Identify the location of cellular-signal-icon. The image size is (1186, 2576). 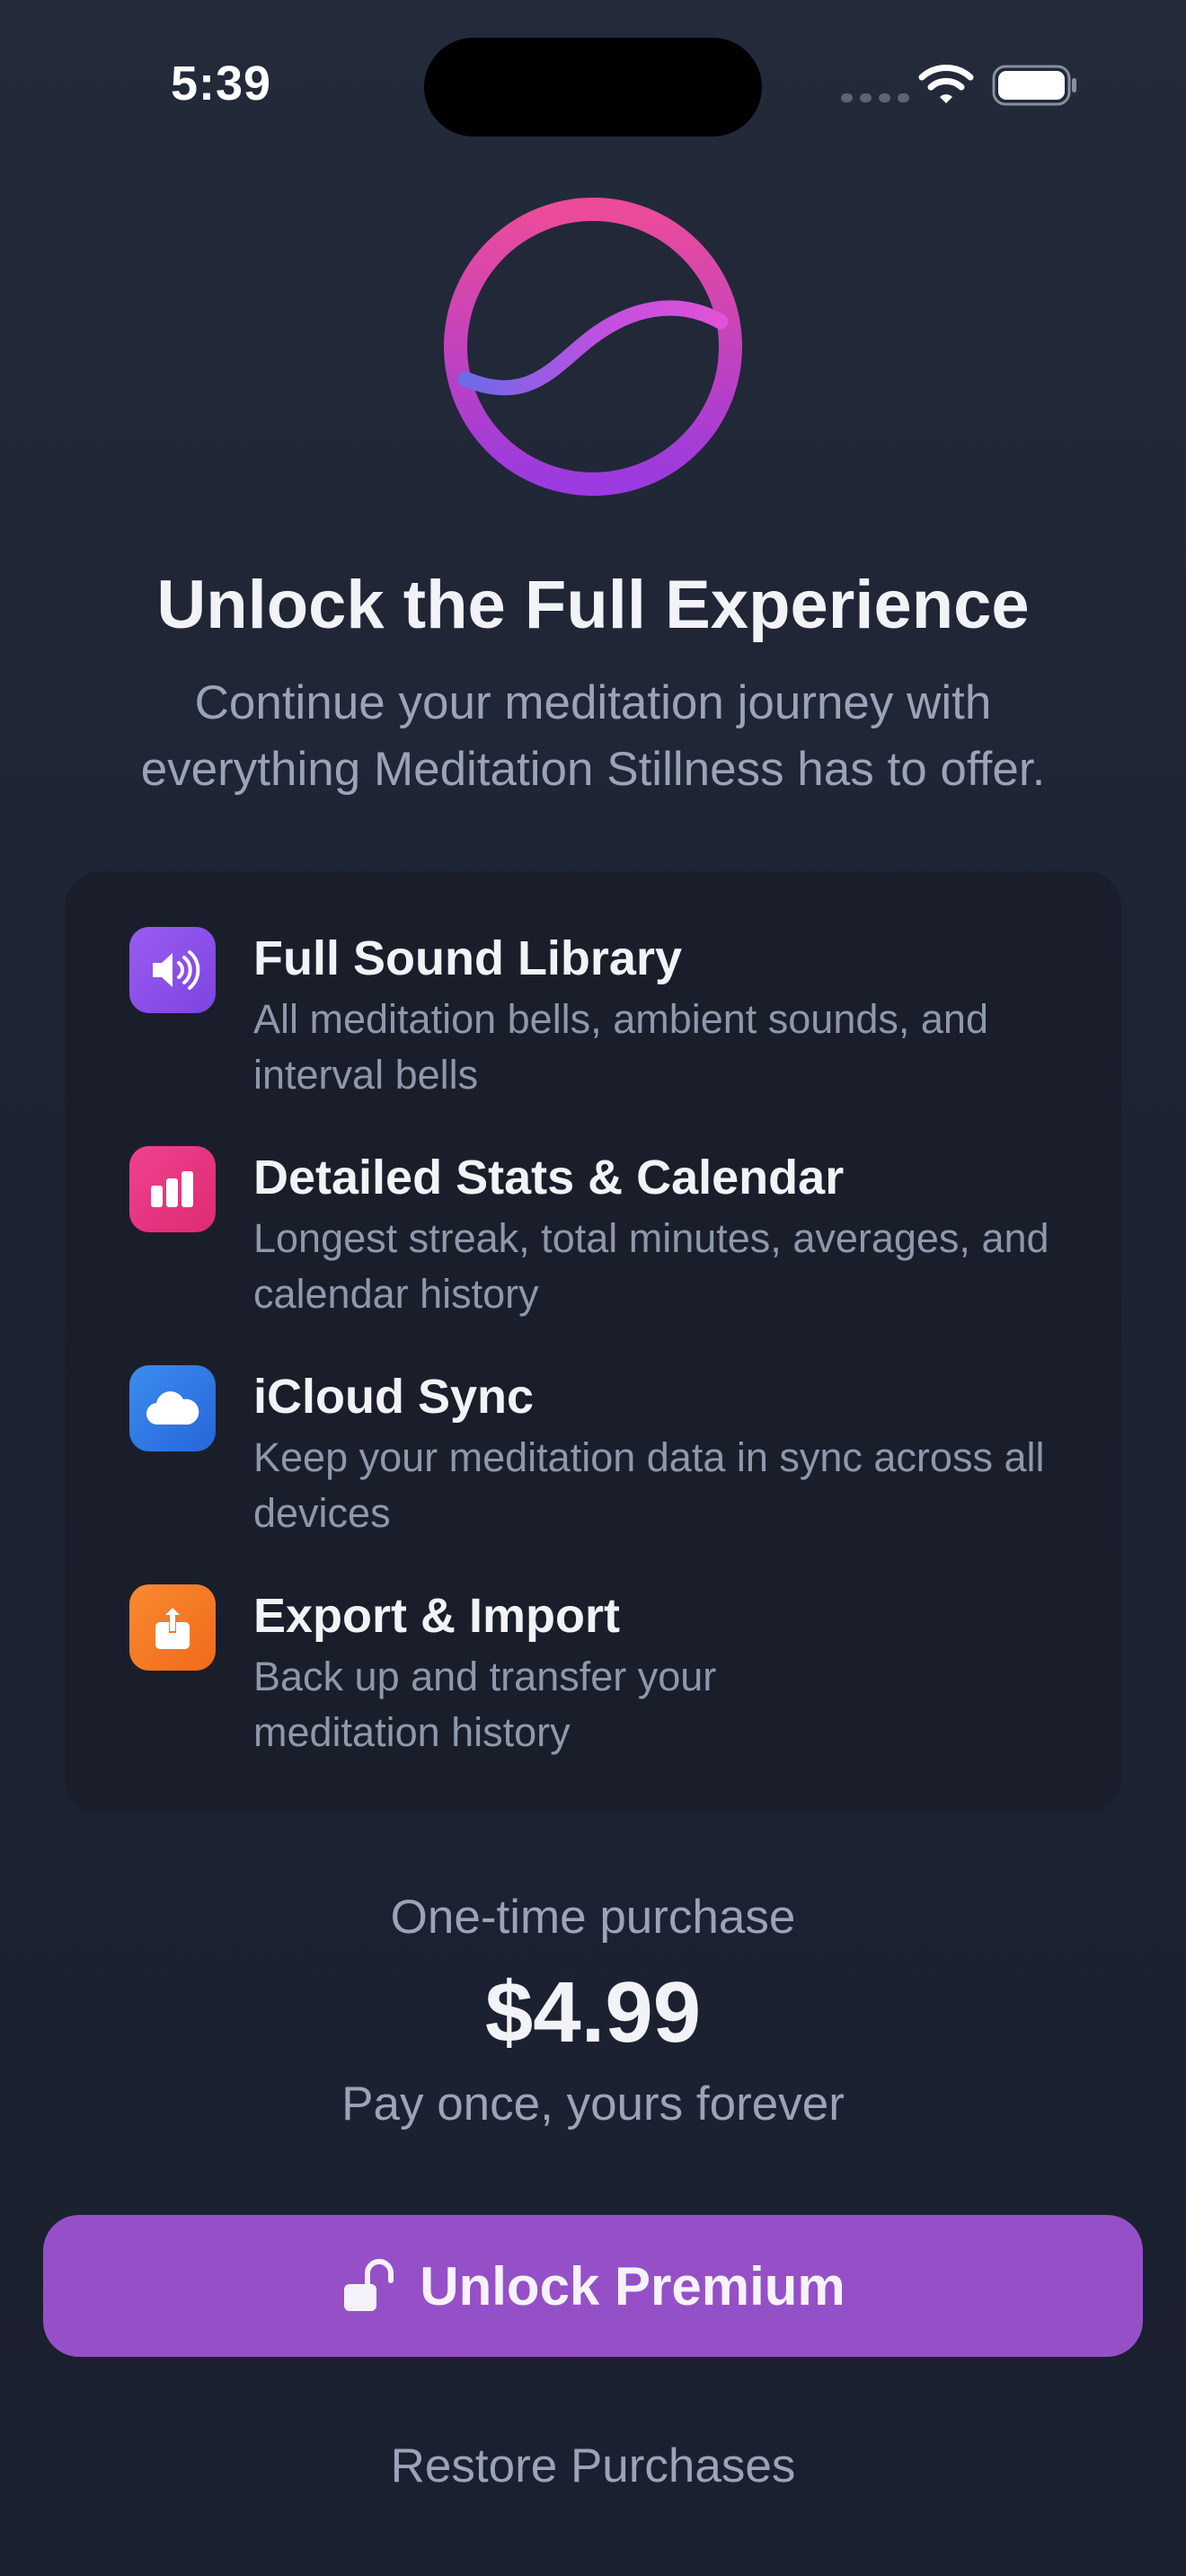
(875, 97).